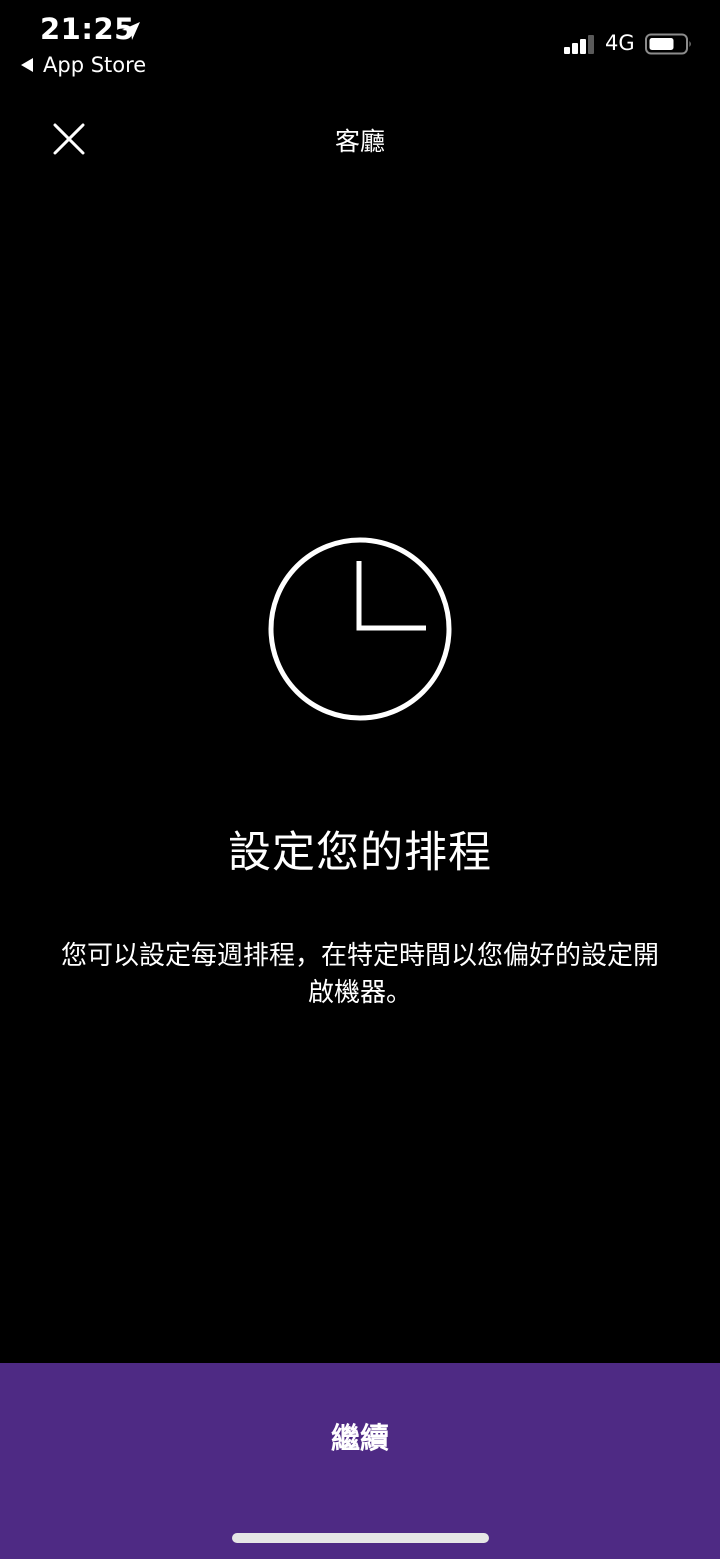  What do you see at coordinates (360, 629) in the screenshot?
I see `clock-icon` at bounding box center [360, 629].